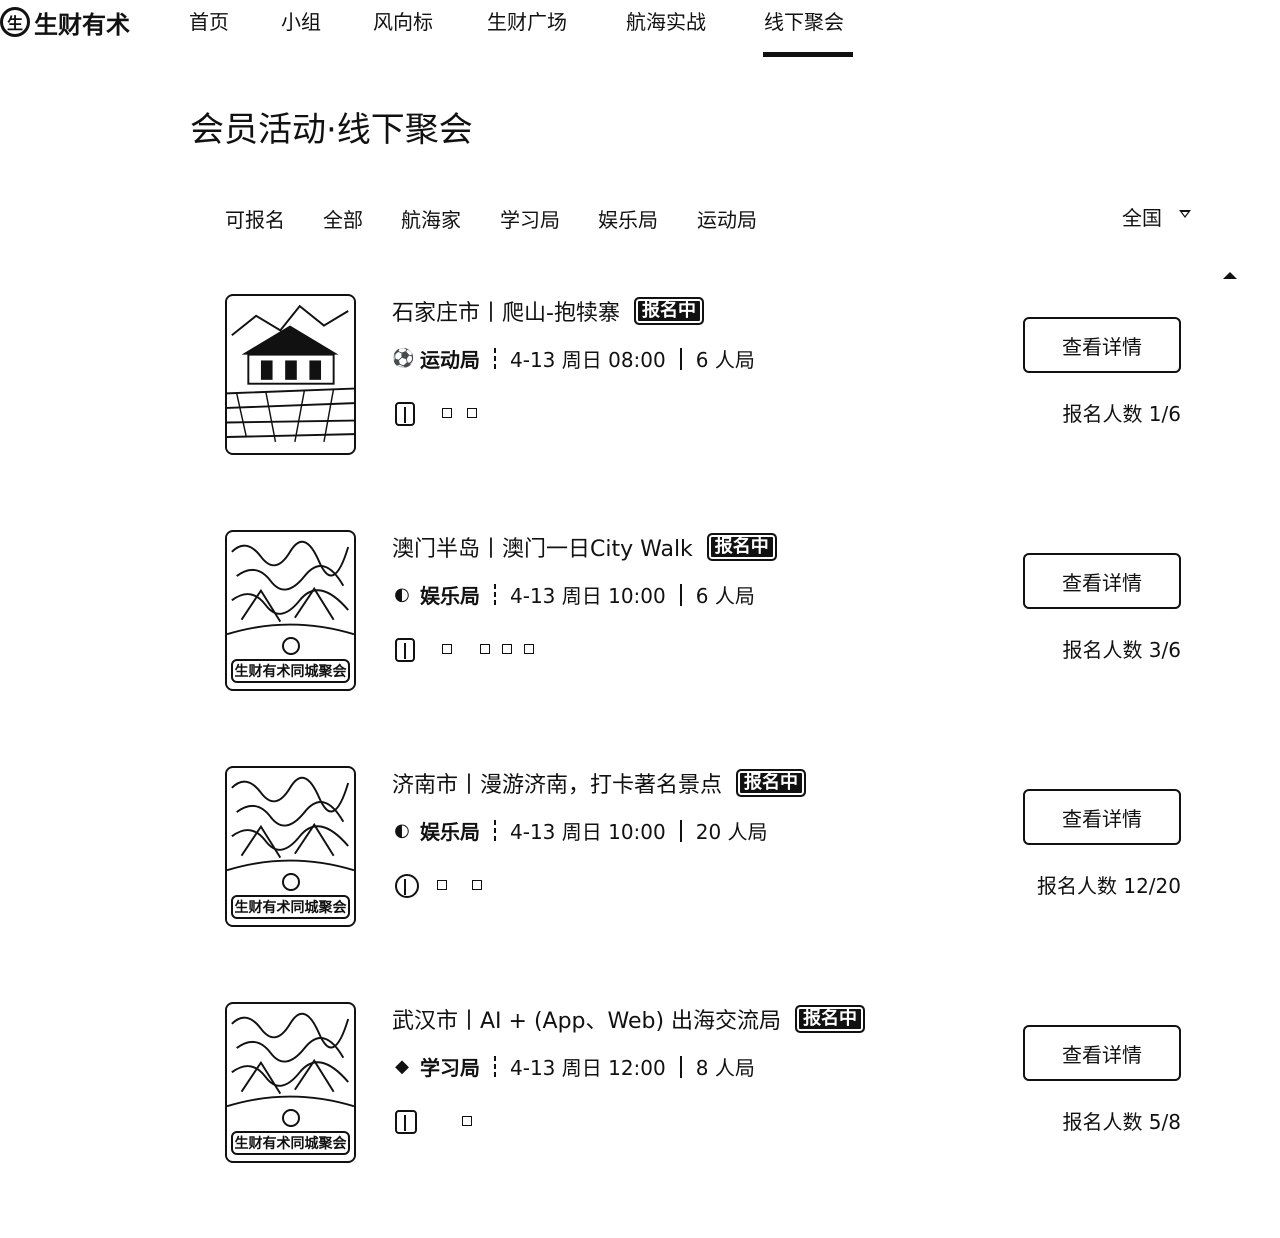 The width and height of the screenshot is (1280, 1238). I want to click on mountain-temple-image, so click(290, 374).